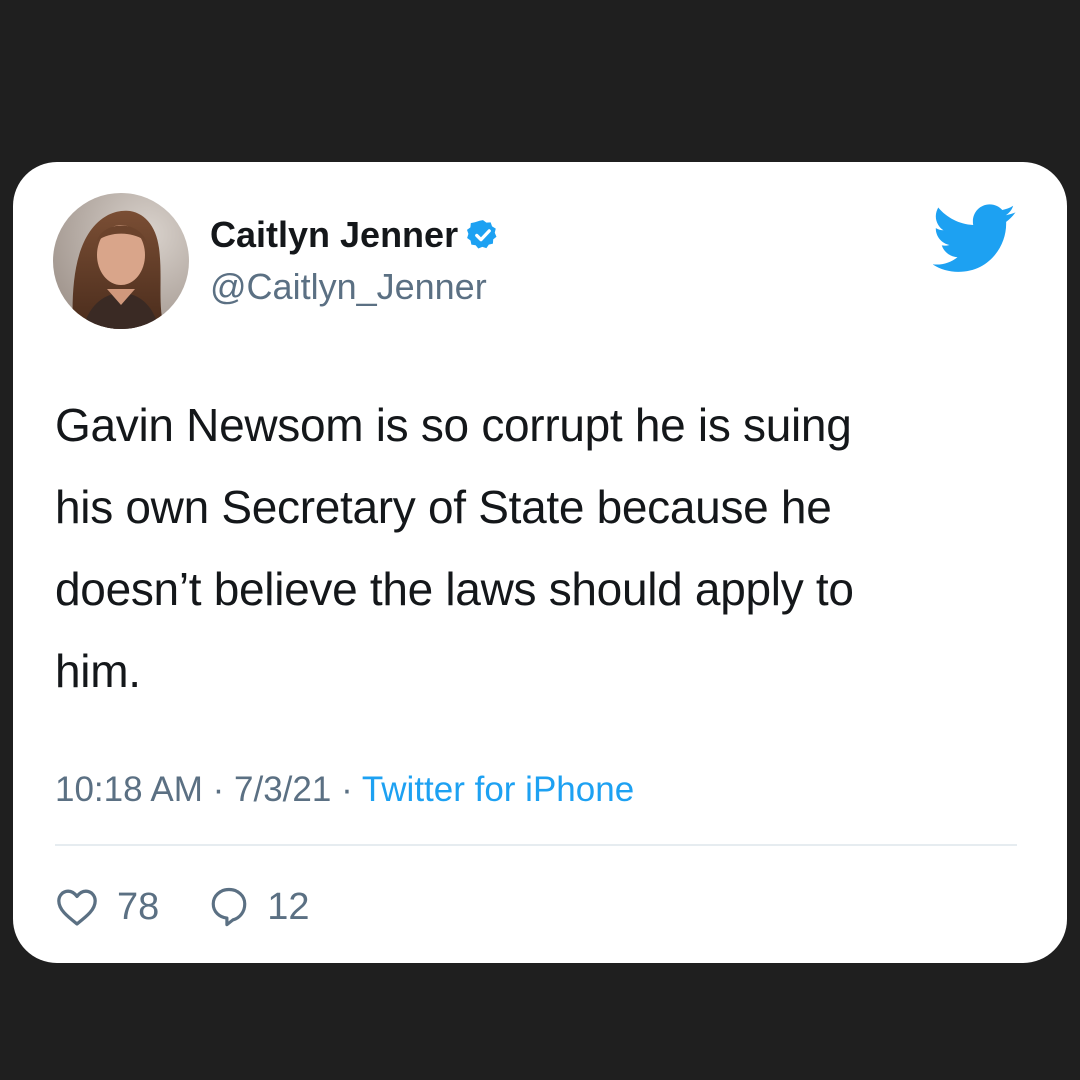  I want to click on twitter-bird-icon, so click(974, 239).